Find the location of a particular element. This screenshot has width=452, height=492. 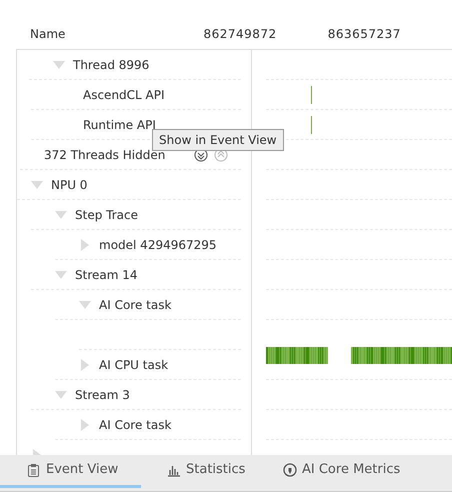

tree-item-label: Step Trace is located at coordinates (106, 215).